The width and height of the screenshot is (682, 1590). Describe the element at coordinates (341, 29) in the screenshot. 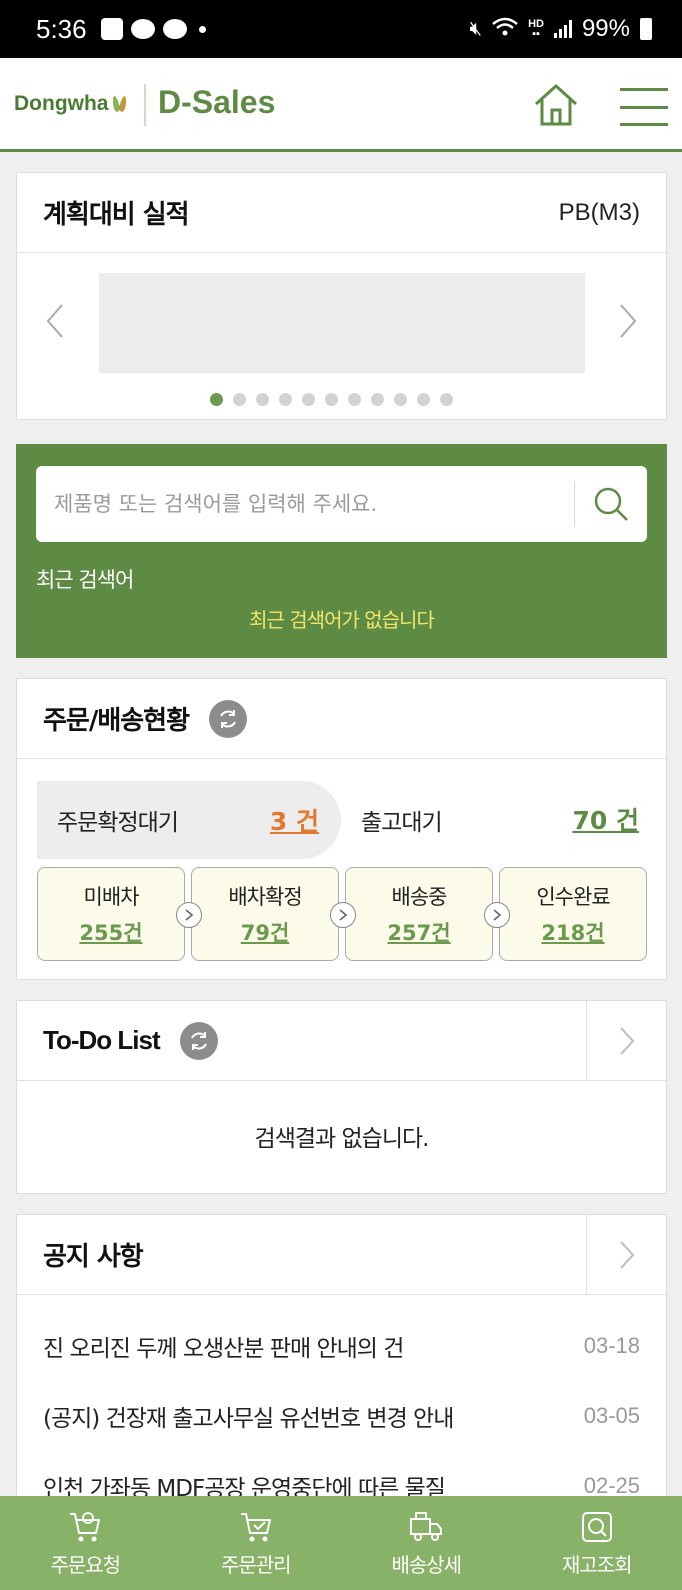

I see `status-bar: 5:36 🔇︎ HD ▪▪ 99%` at that location.